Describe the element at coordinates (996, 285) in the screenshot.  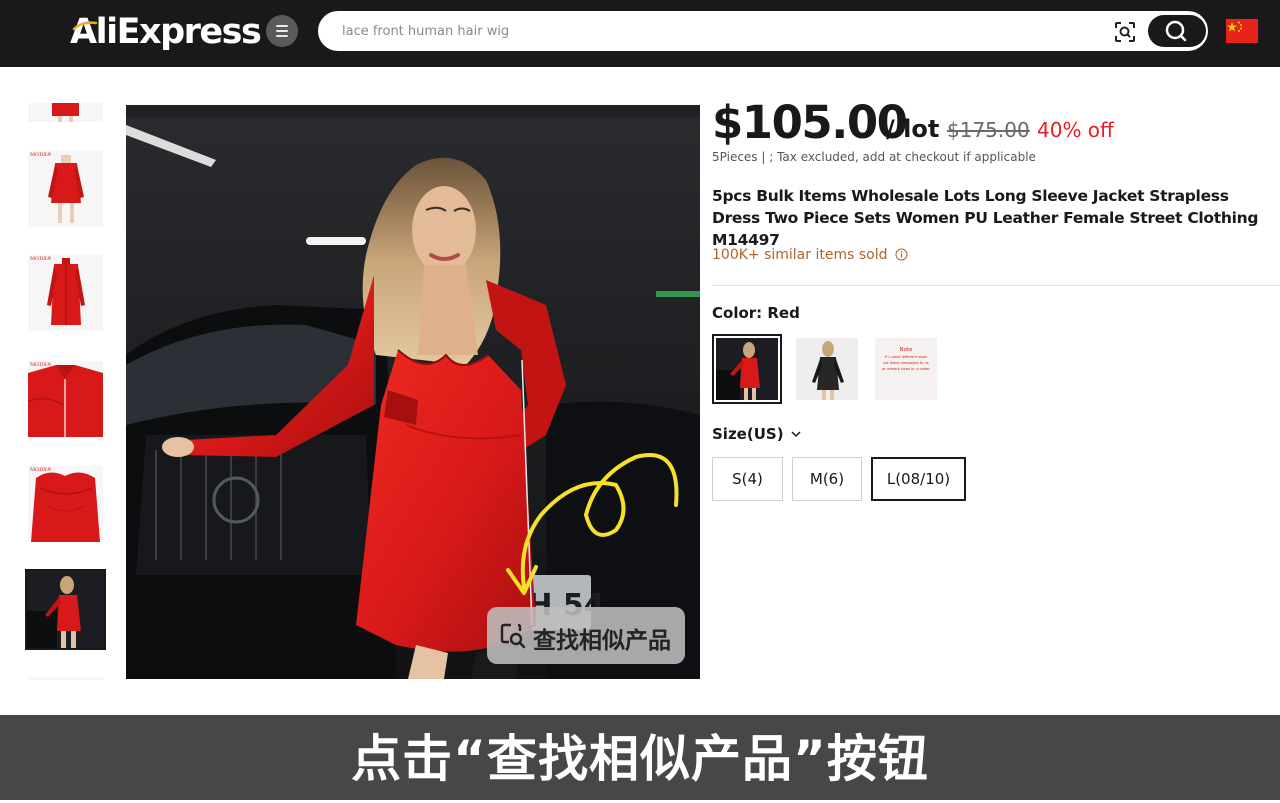
I see `divider` at that location.